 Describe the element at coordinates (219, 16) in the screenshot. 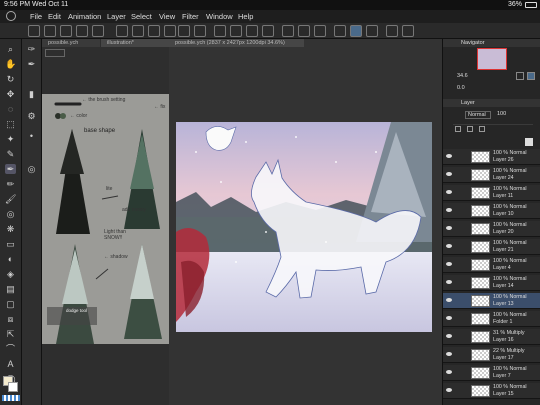

I see `menu-window: Window` at that location.